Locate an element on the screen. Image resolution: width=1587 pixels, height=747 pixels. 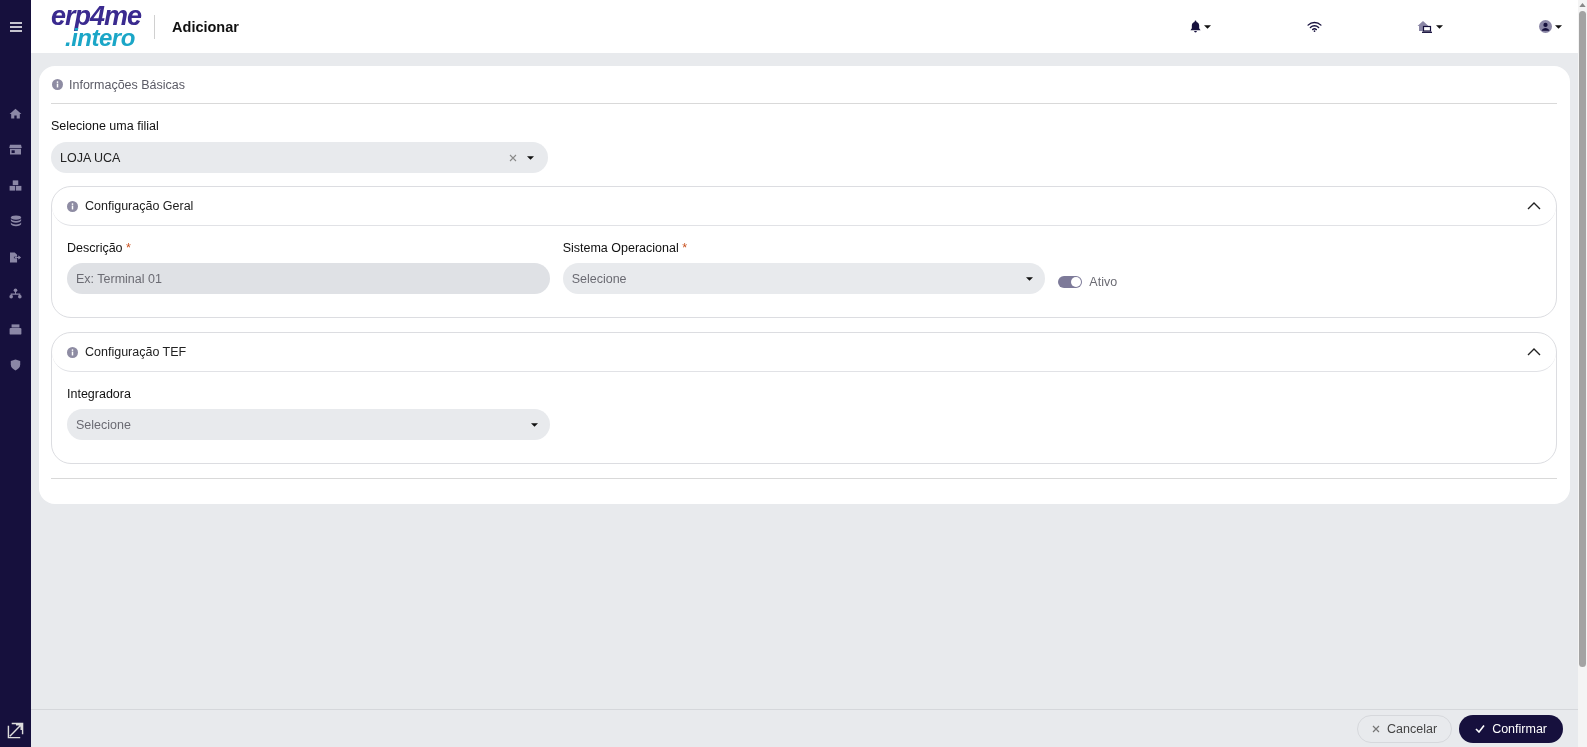
select-field: LOJA UCA is located at coordinates (299, 157).